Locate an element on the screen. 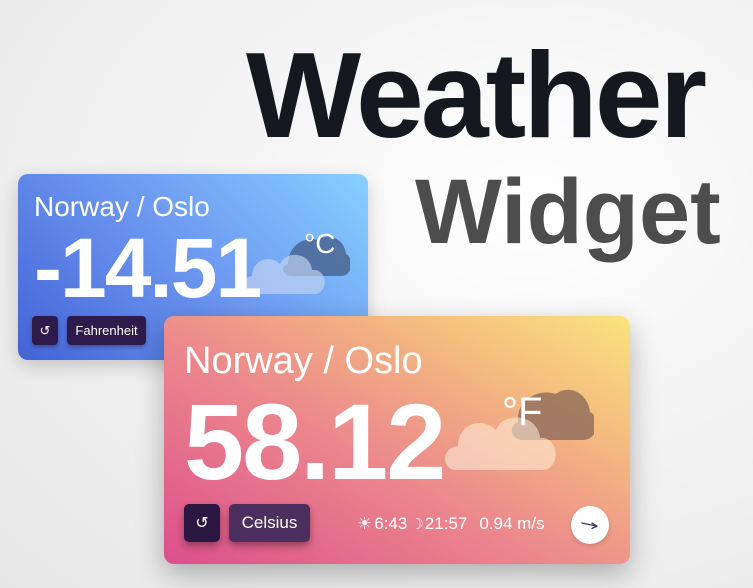  unit-toggle-button: Fahrenheit is located at coordinates (106, 330).